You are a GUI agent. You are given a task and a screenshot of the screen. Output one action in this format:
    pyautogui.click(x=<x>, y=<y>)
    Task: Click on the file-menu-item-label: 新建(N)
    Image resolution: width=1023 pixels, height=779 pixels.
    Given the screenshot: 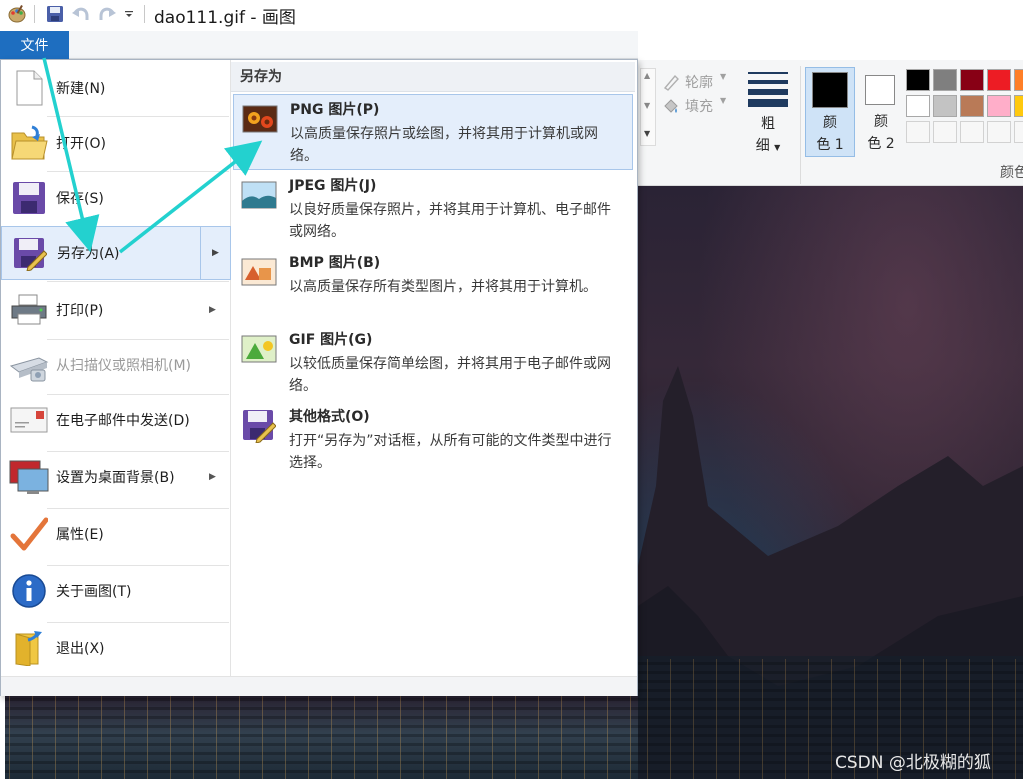 What is the action you would take?
    pyautogui.click(x=81, y=89)
    